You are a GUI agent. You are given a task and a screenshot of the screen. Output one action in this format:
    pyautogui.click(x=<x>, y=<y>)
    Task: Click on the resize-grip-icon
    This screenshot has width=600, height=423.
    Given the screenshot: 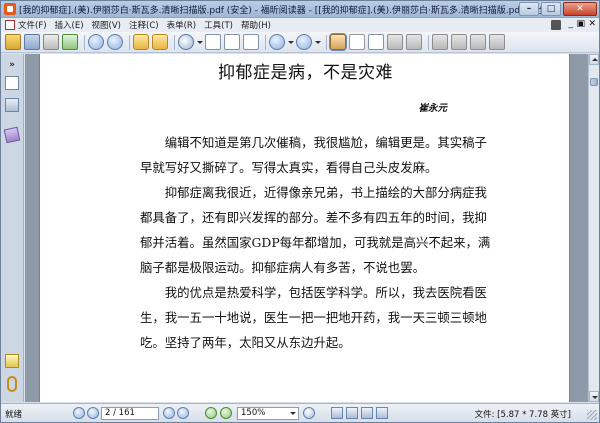 What is the action you would take?
    pyautogui.click(x=592, y=415)
    